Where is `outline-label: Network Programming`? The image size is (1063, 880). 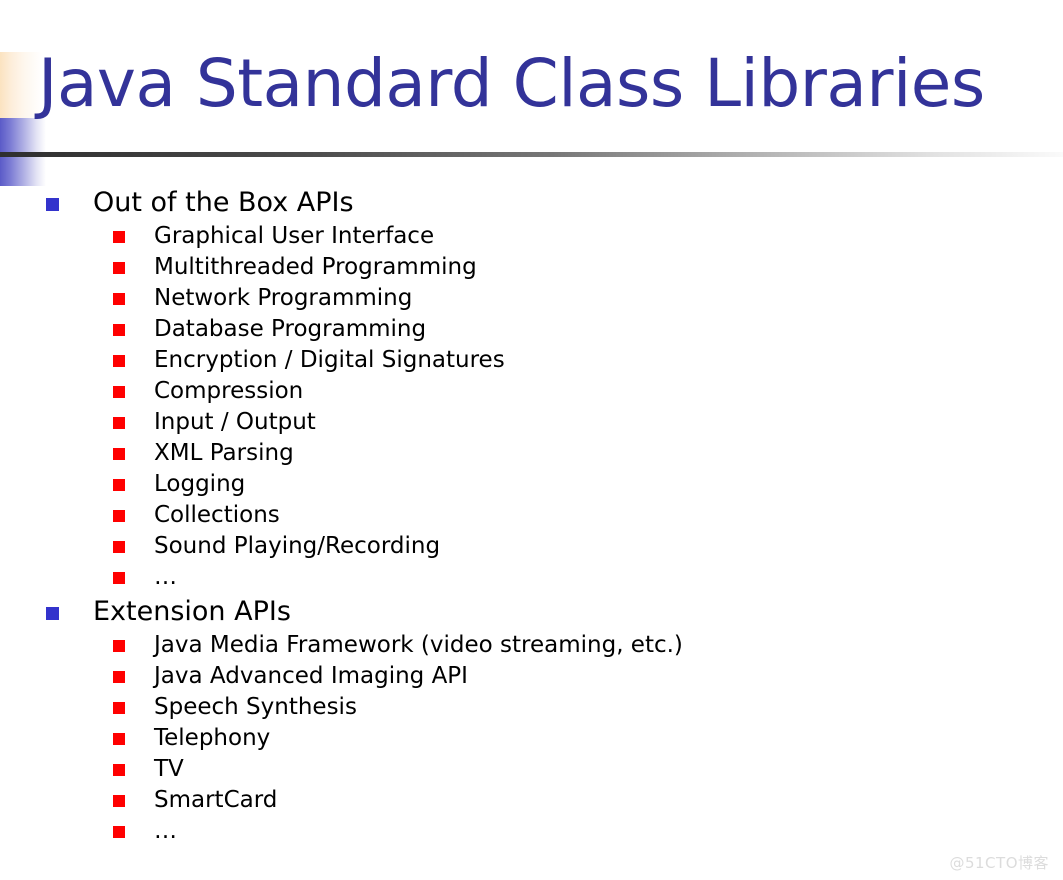
outline-label: Network Programming is located at coordinates (283, 298).